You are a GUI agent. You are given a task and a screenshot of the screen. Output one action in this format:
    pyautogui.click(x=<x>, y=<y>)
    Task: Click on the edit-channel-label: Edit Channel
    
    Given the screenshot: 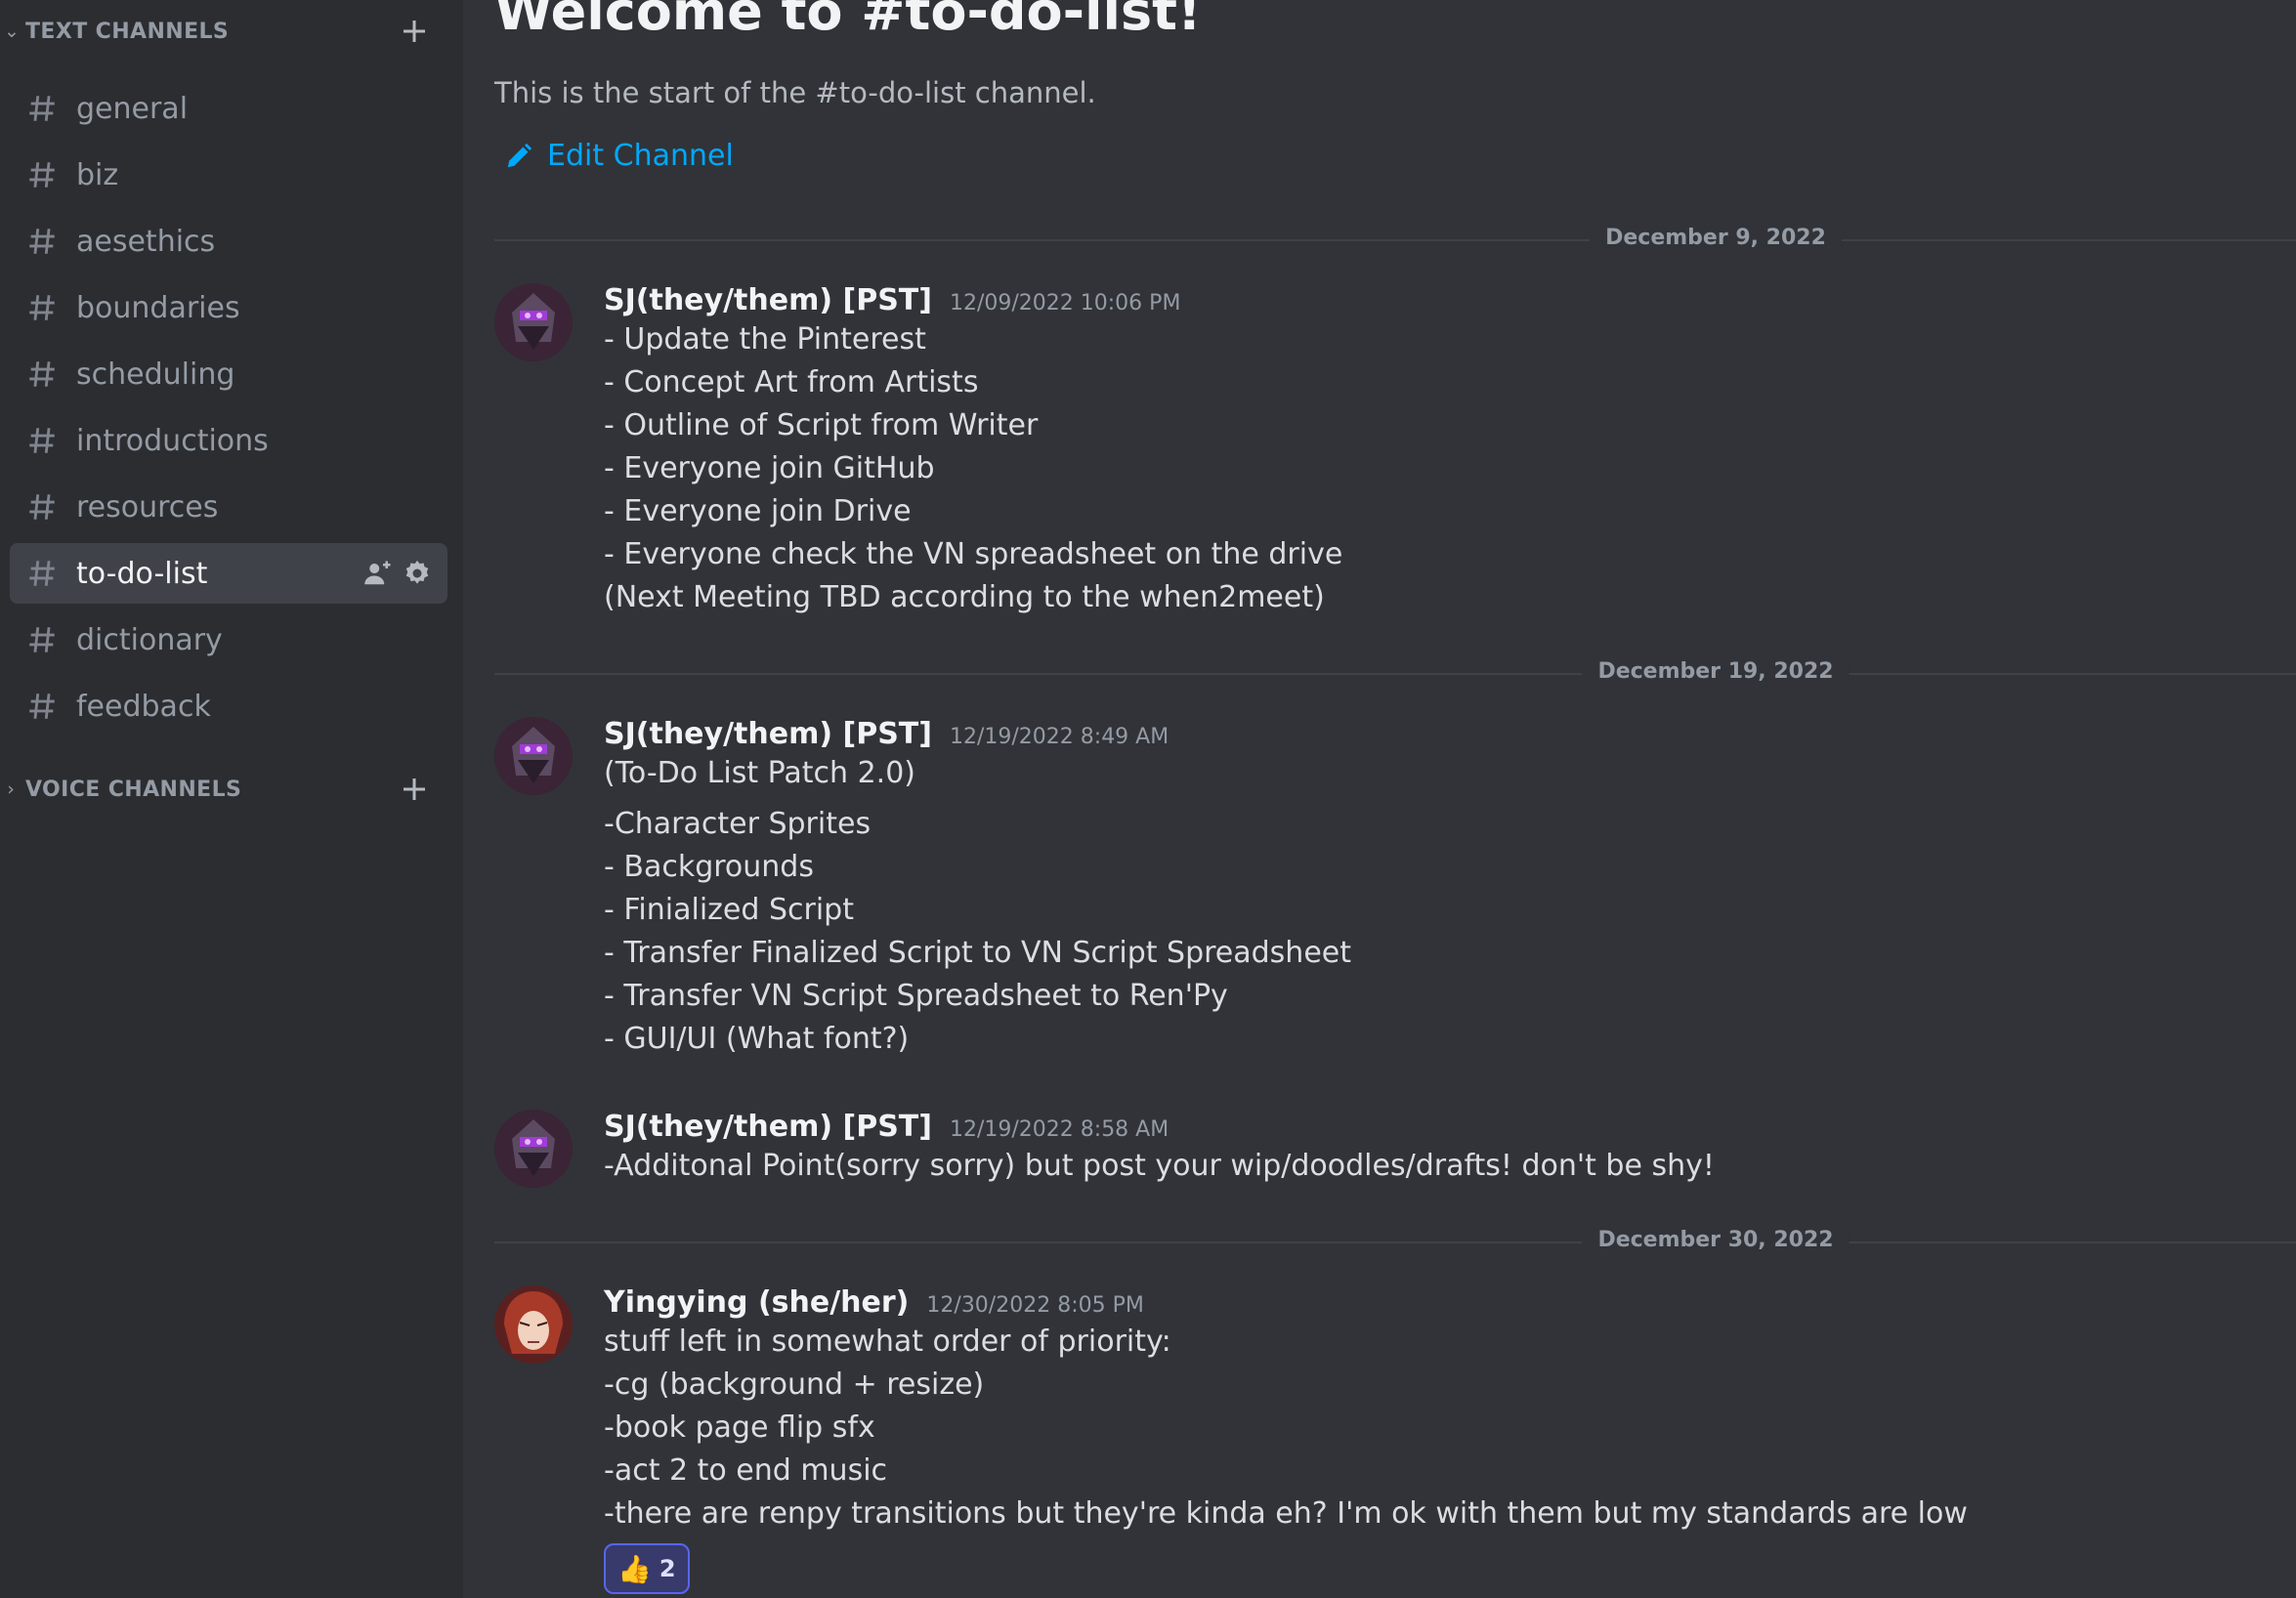 What is the action you would take?
    pyautogui.click(x=640, y=156)
    